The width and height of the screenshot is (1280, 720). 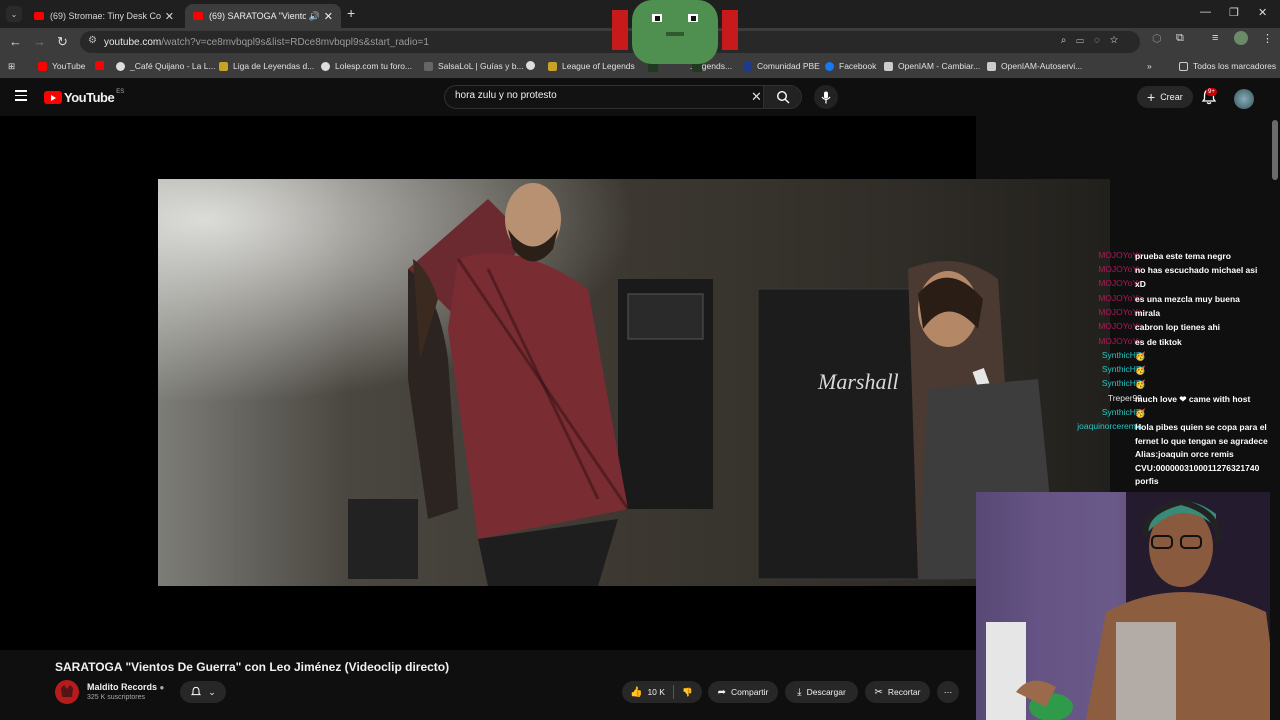 I want to click on all-bookmarks-button: Todos los marcadores, so click(x=1227, y=66).